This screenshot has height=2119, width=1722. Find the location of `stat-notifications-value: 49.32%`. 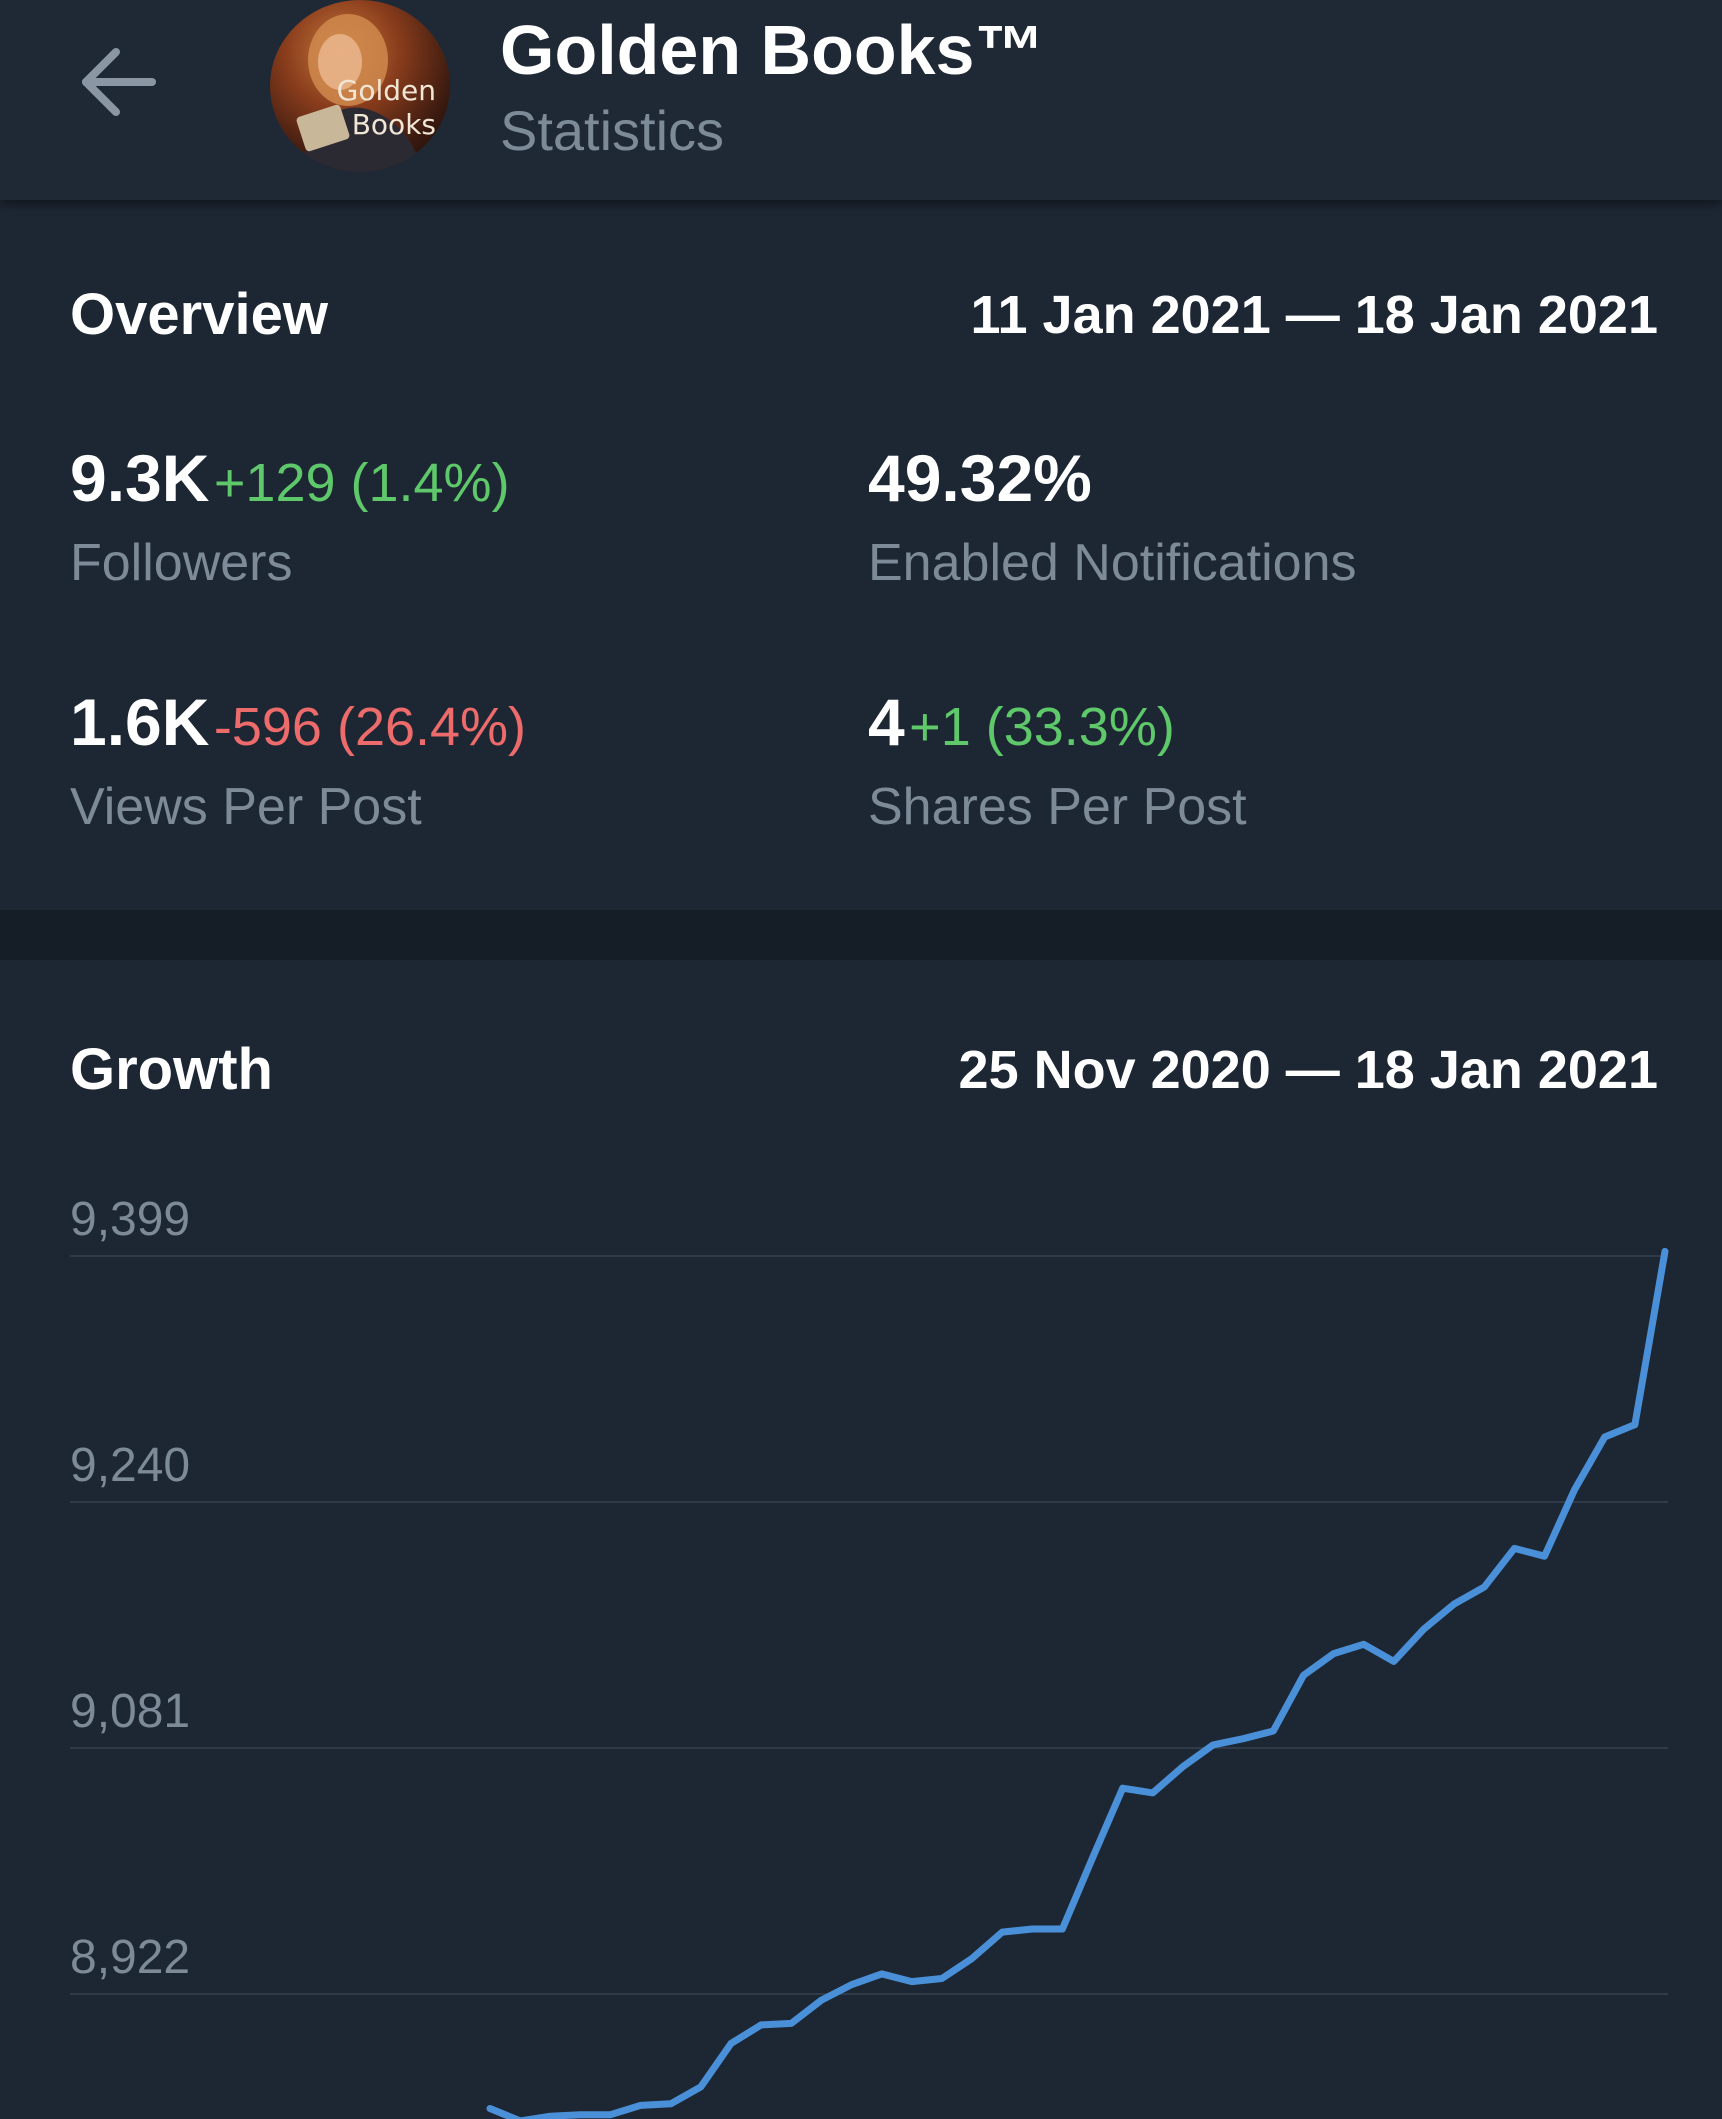

stat-notifications-value: 49.32% is located at coordinates (980, 478).